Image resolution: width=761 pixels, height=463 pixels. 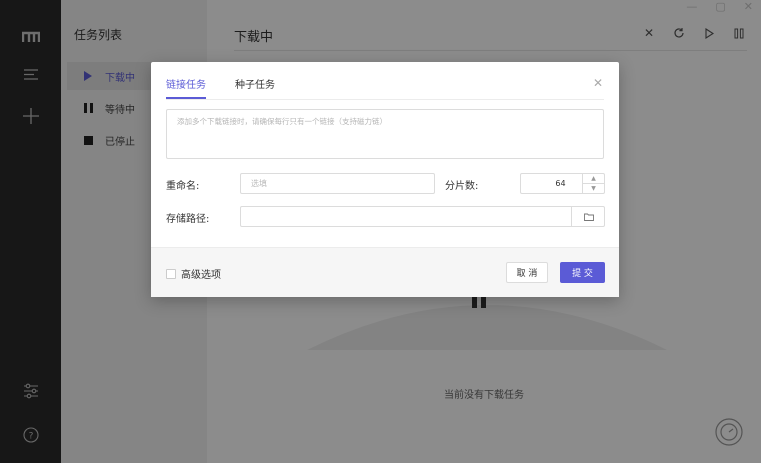 I want to click on split-value: 64, so click(x=560, y=183).